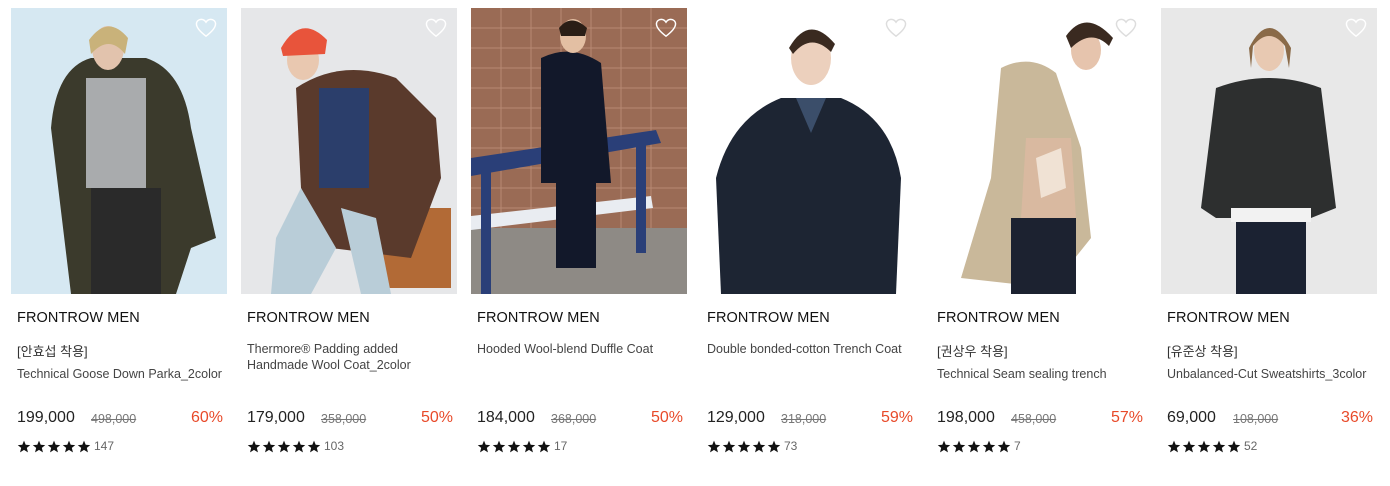  I want to click on sale-price: 69,000, so click(1191, 417).